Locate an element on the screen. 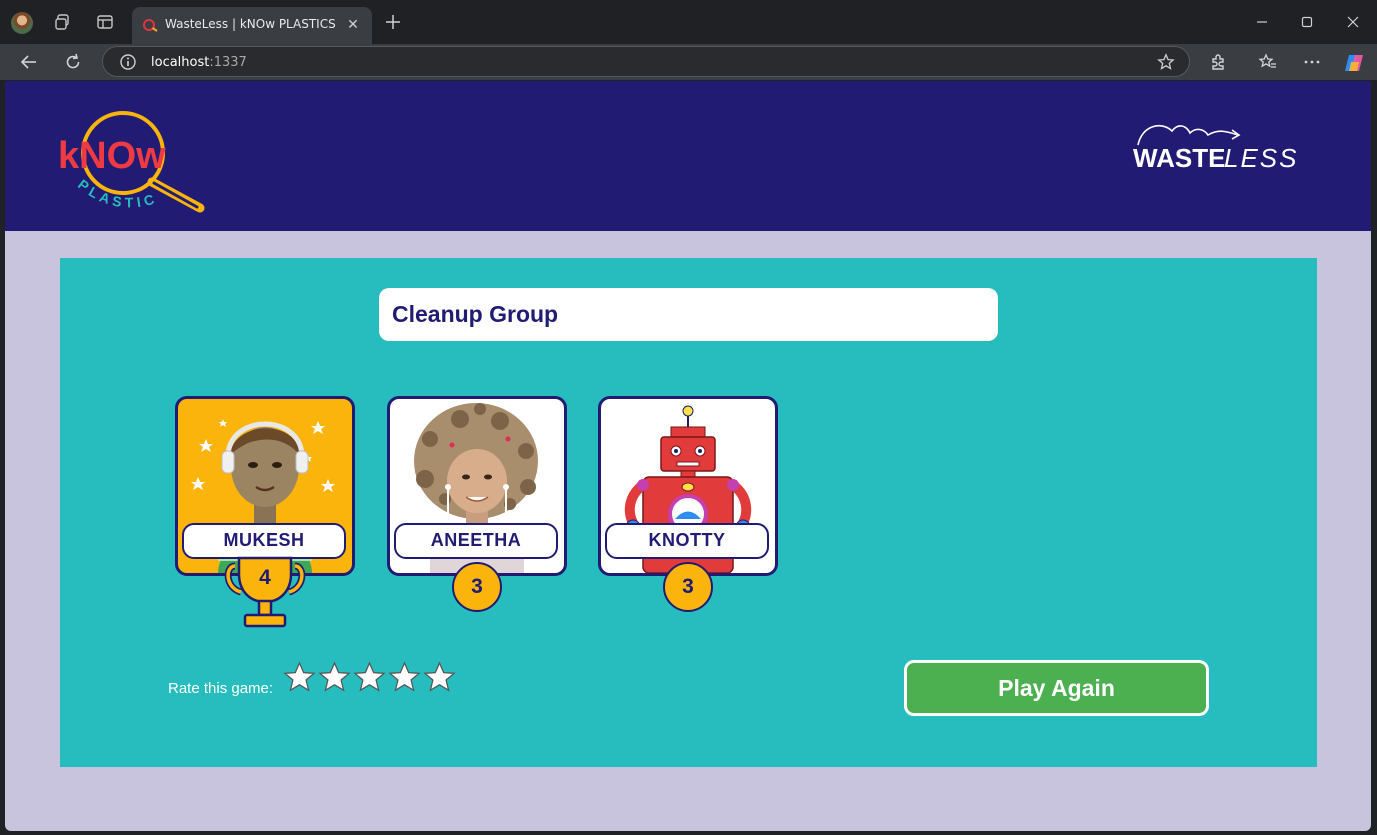 This screenshot has width=1377, height=835. site-info-icon is located at coordinates (128, 62).